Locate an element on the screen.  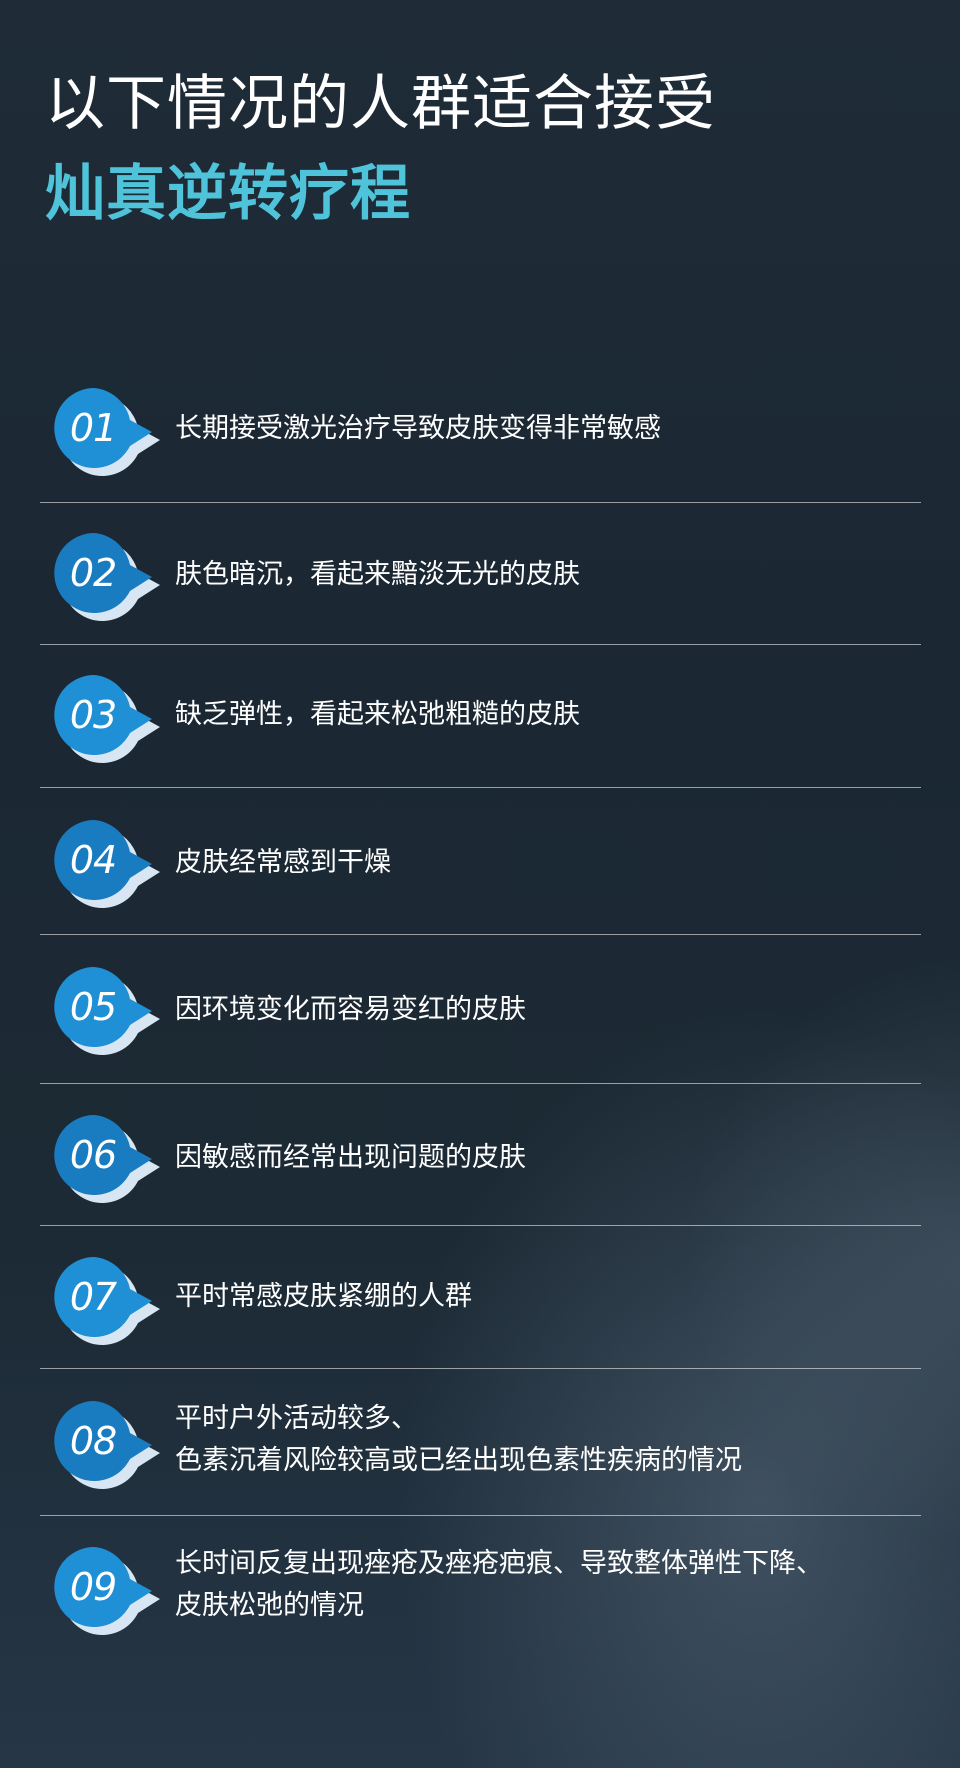
item-text-line-1: 因环境变化而容易变红的皮肤 is located at coordinates (350, 1009).